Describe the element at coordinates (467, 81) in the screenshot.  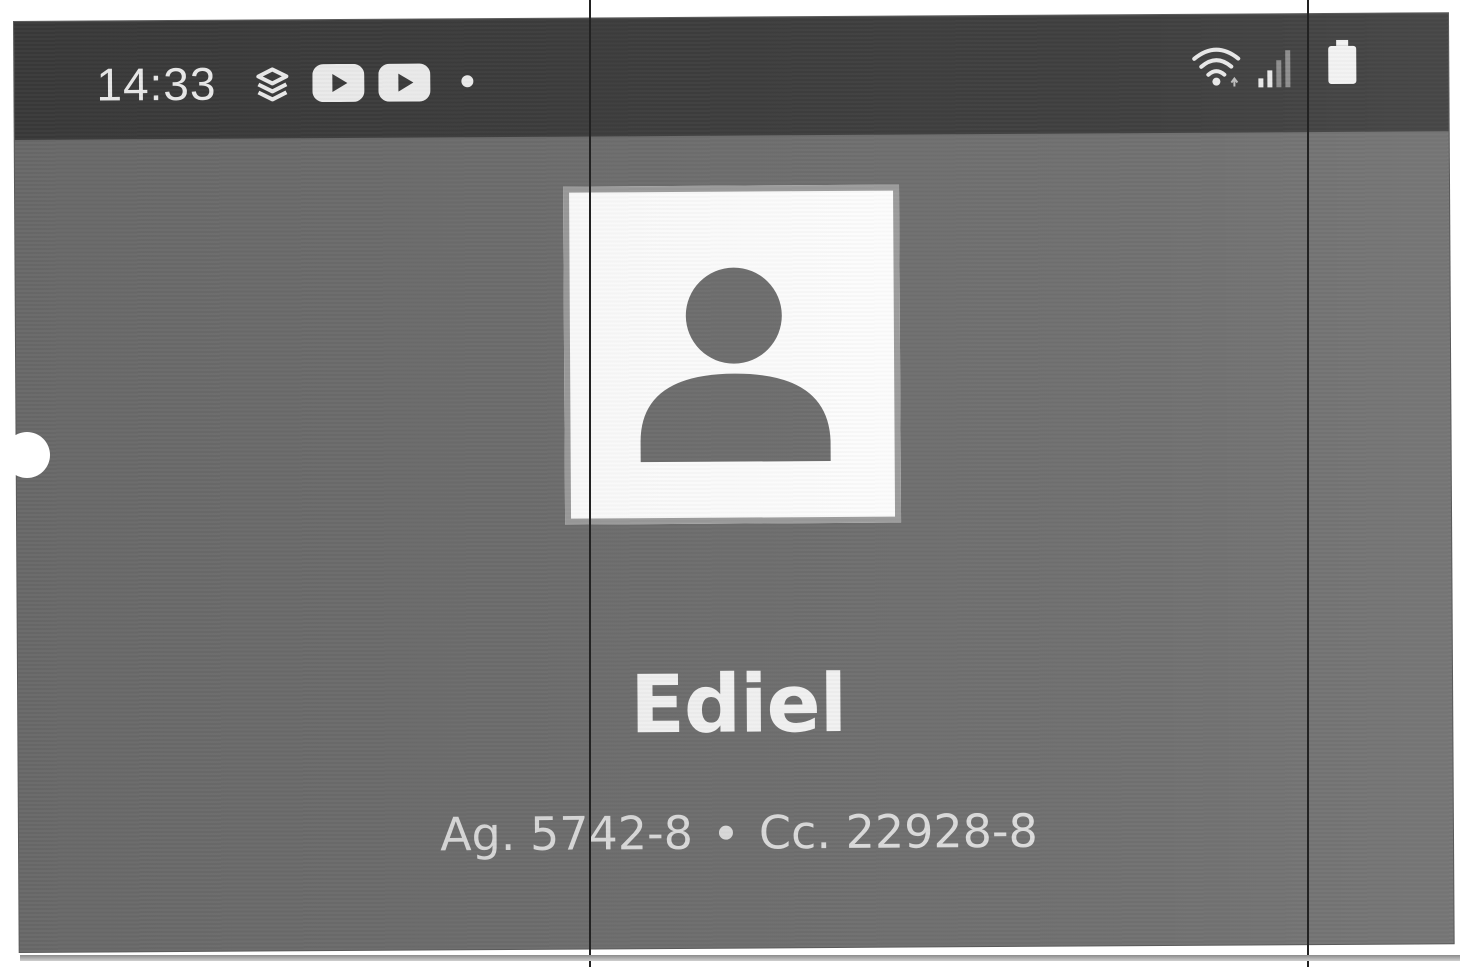
I see `notification-dot-icon` at that location.